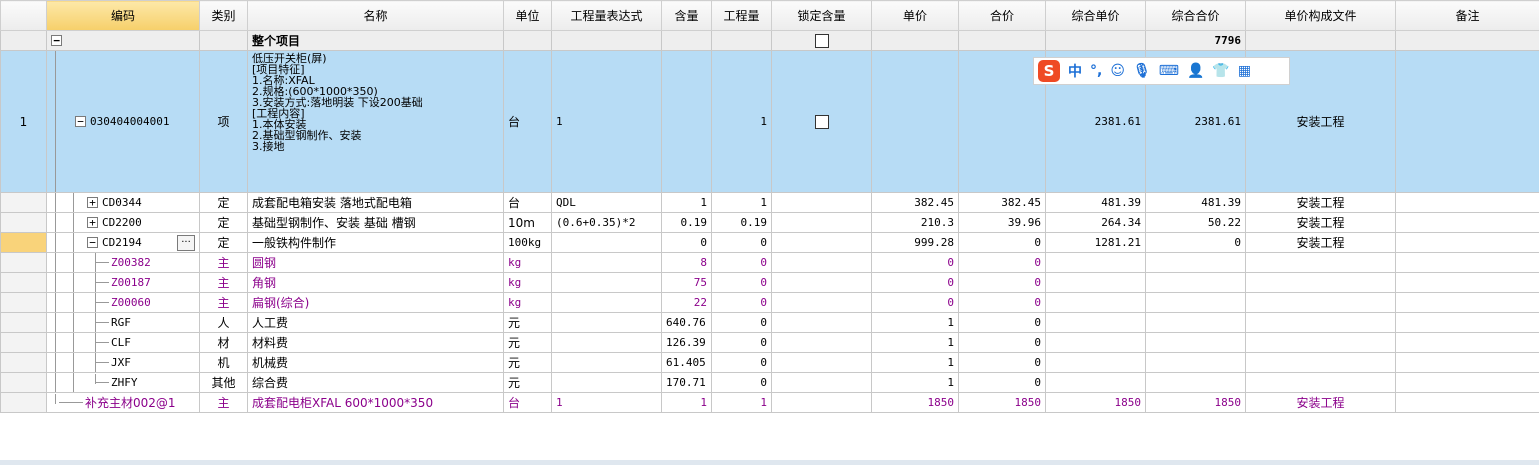 This screenshot has width=1539, height=465. What do you see at coordinates (741, 15) in the screenshot?
I see `col-header-quantity: 工程量` at bounding box center [741, 15].